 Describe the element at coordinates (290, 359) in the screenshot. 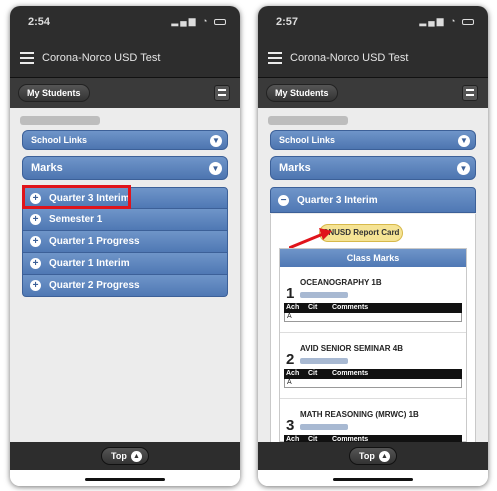

I see `course-number: 2` at that location.